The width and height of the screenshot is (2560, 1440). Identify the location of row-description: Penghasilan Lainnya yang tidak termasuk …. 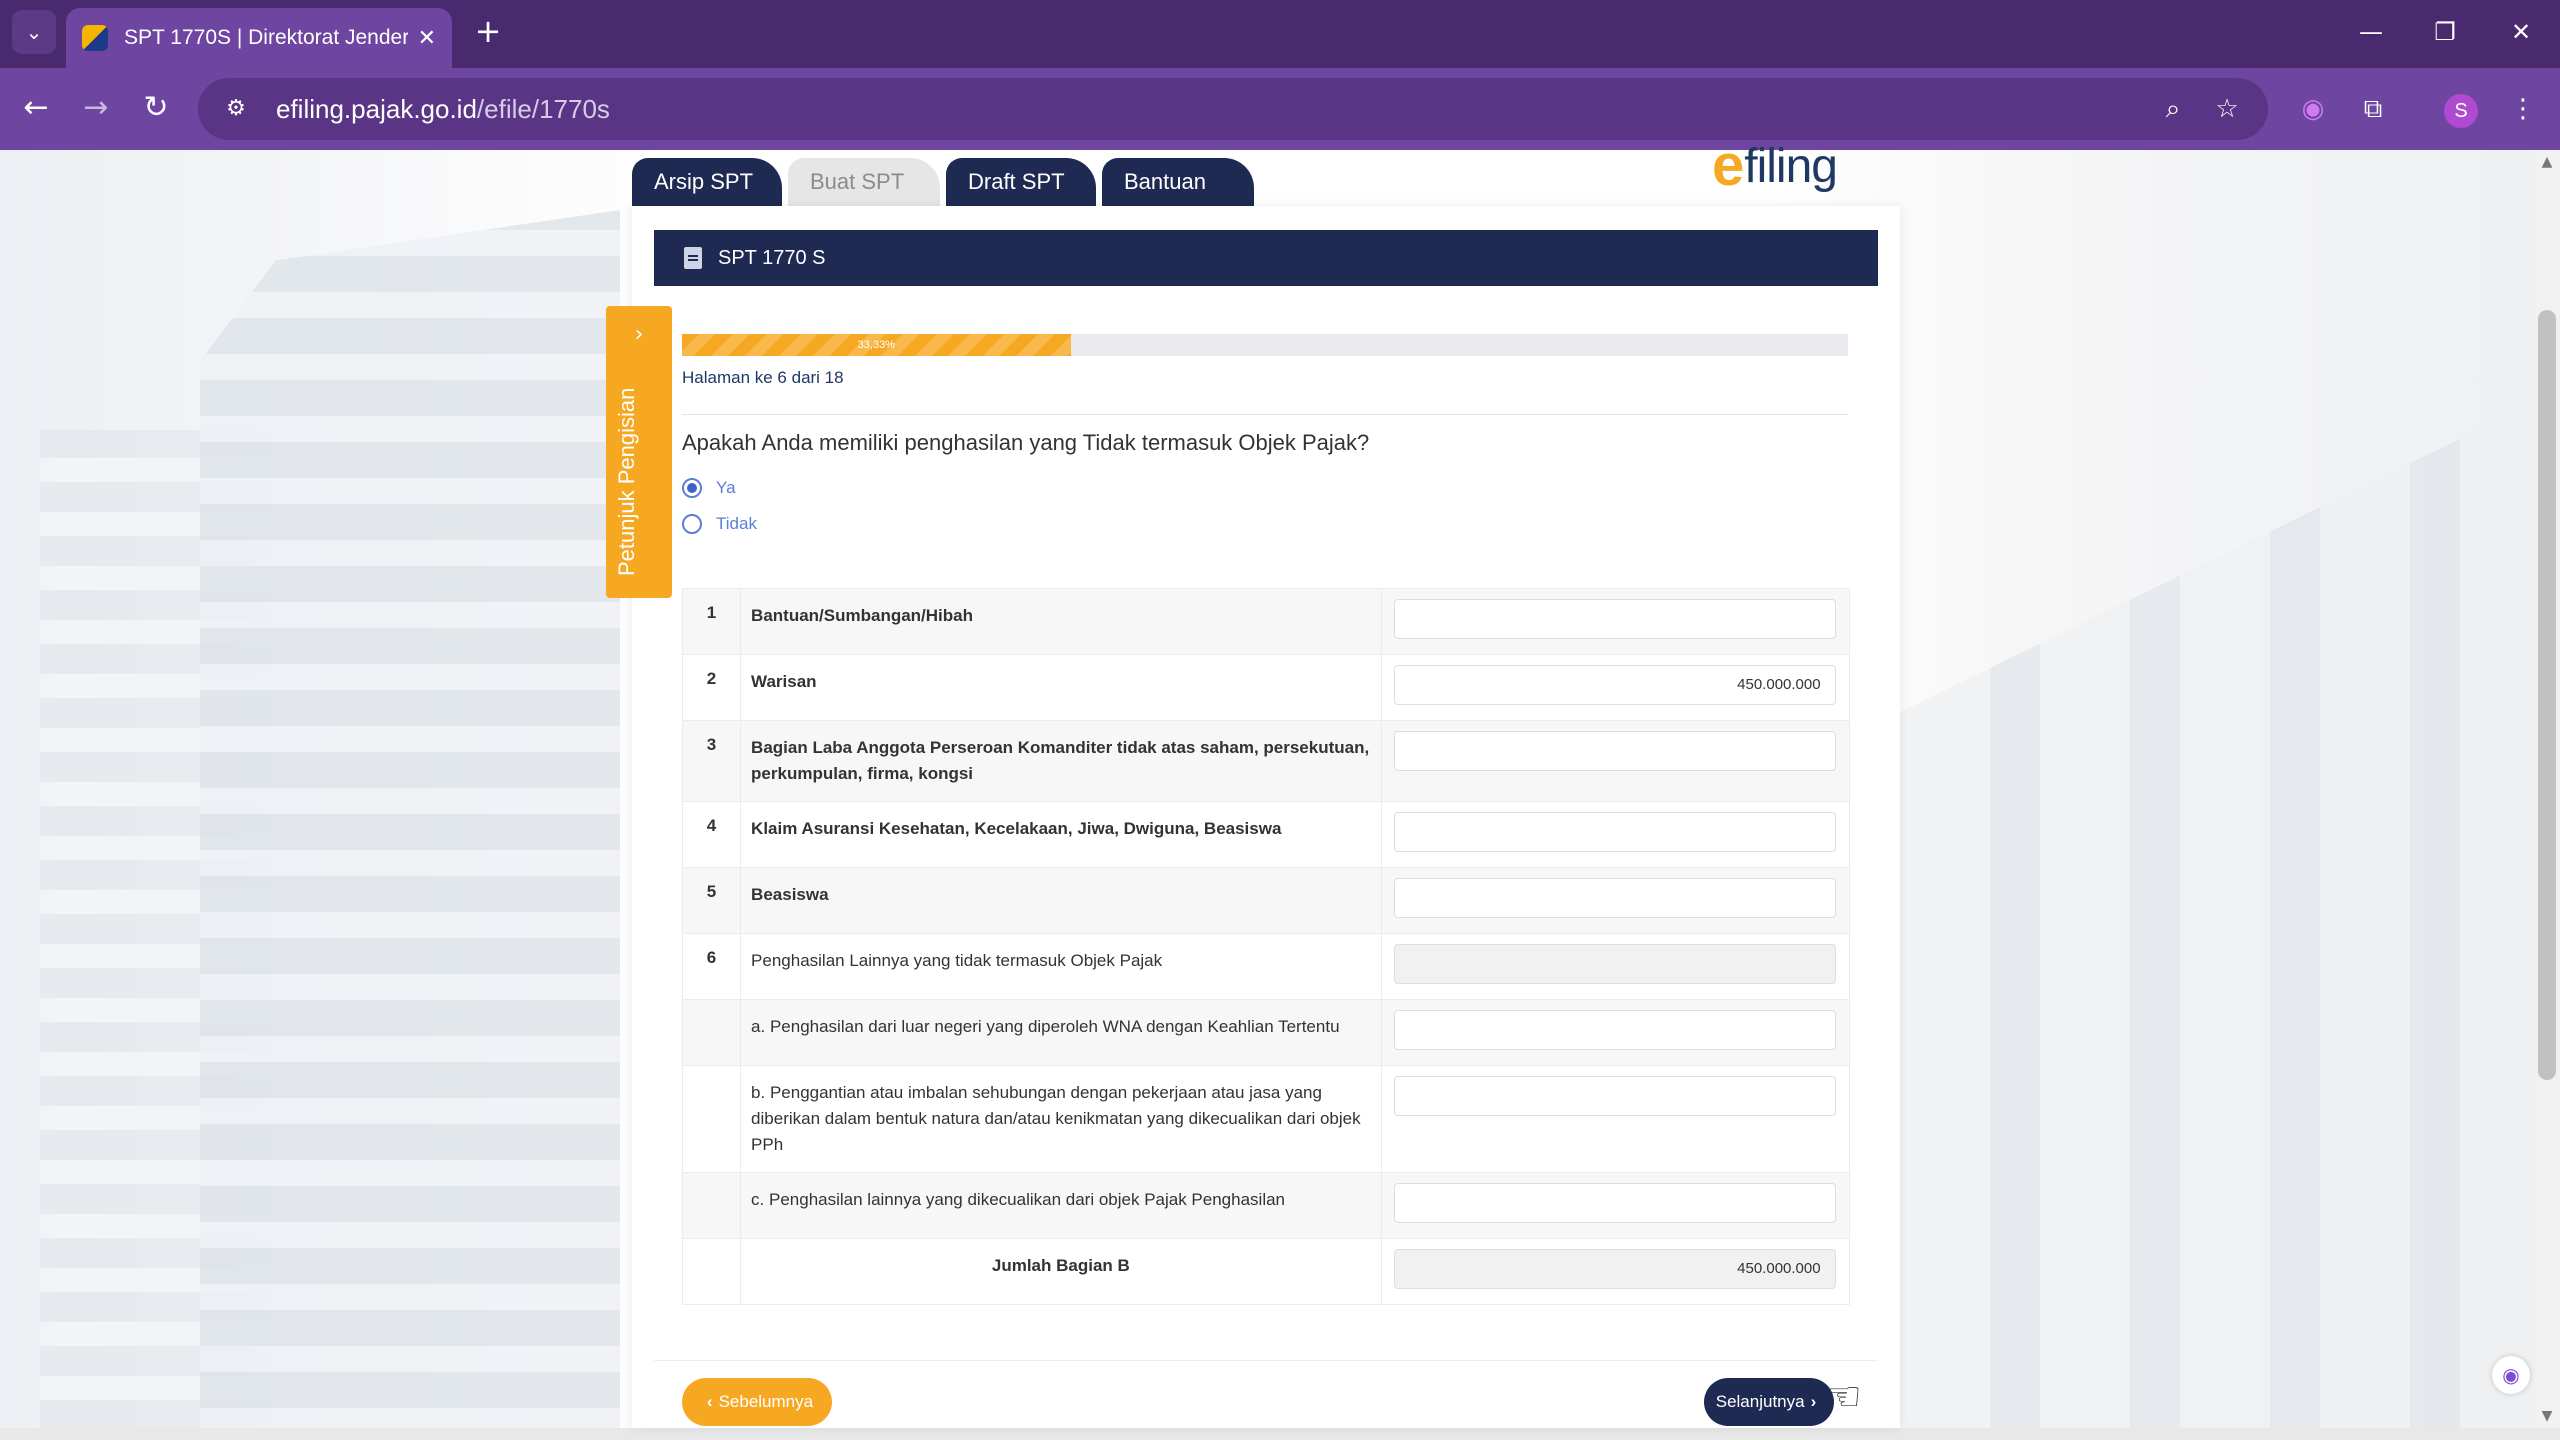
(1061, 966).